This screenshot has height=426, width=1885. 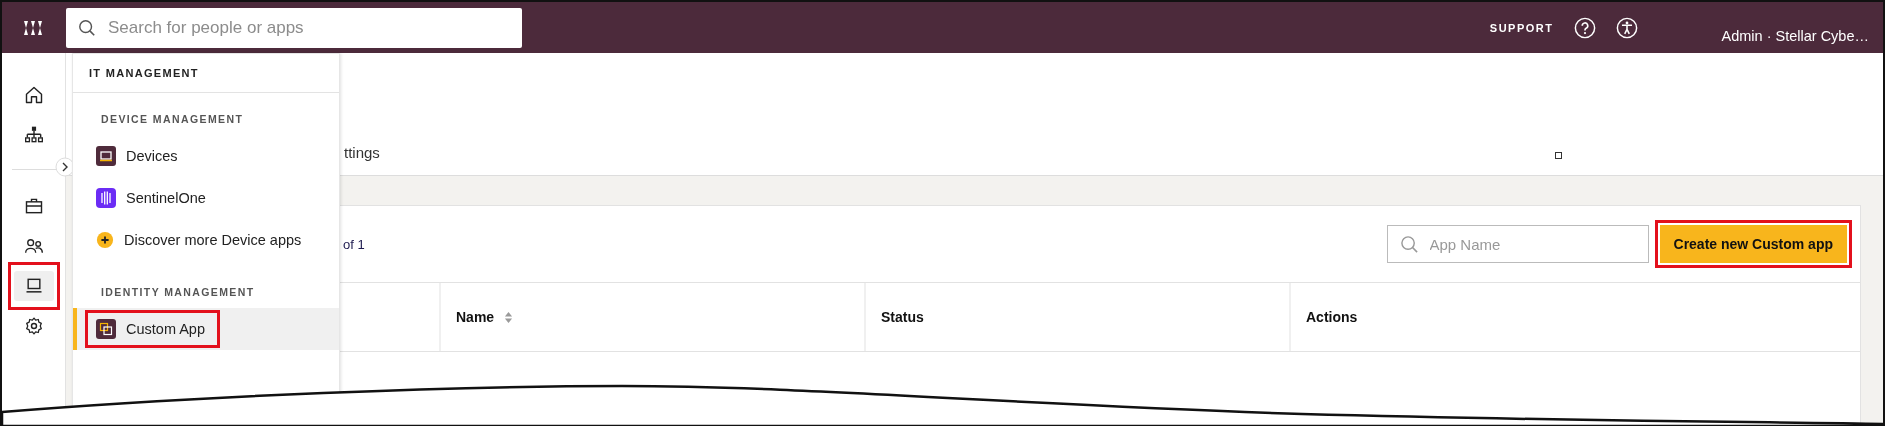 I want to click on people-icon, so click(x=33, y=246).